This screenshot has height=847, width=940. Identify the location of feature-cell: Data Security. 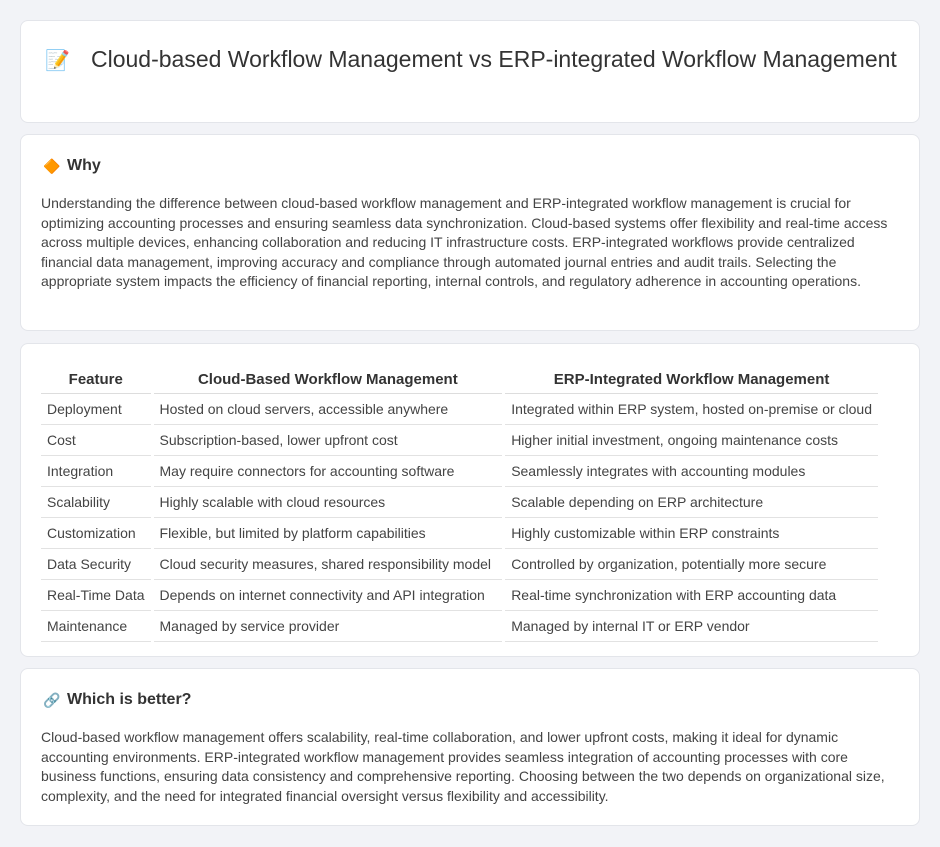
(96, 564).